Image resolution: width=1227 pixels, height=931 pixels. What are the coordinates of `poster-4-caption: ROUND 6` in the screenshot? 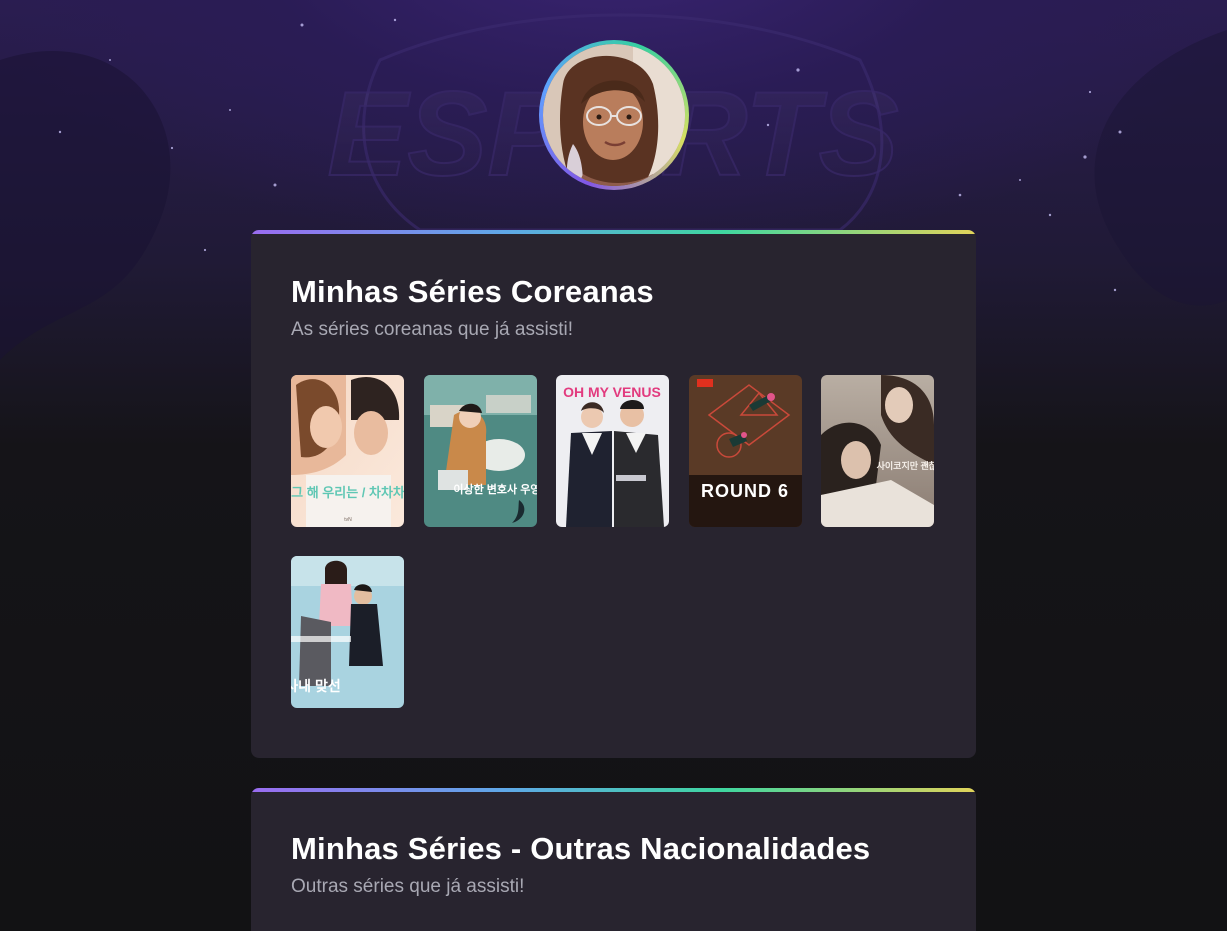 It's located at (745, 491).